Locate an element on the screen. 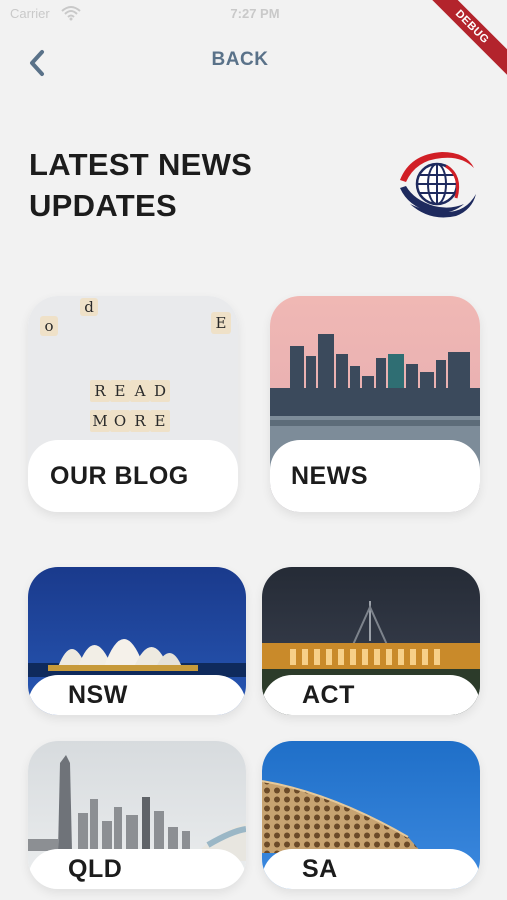  card-label-box: QLD is located at coordinates (137, 869).